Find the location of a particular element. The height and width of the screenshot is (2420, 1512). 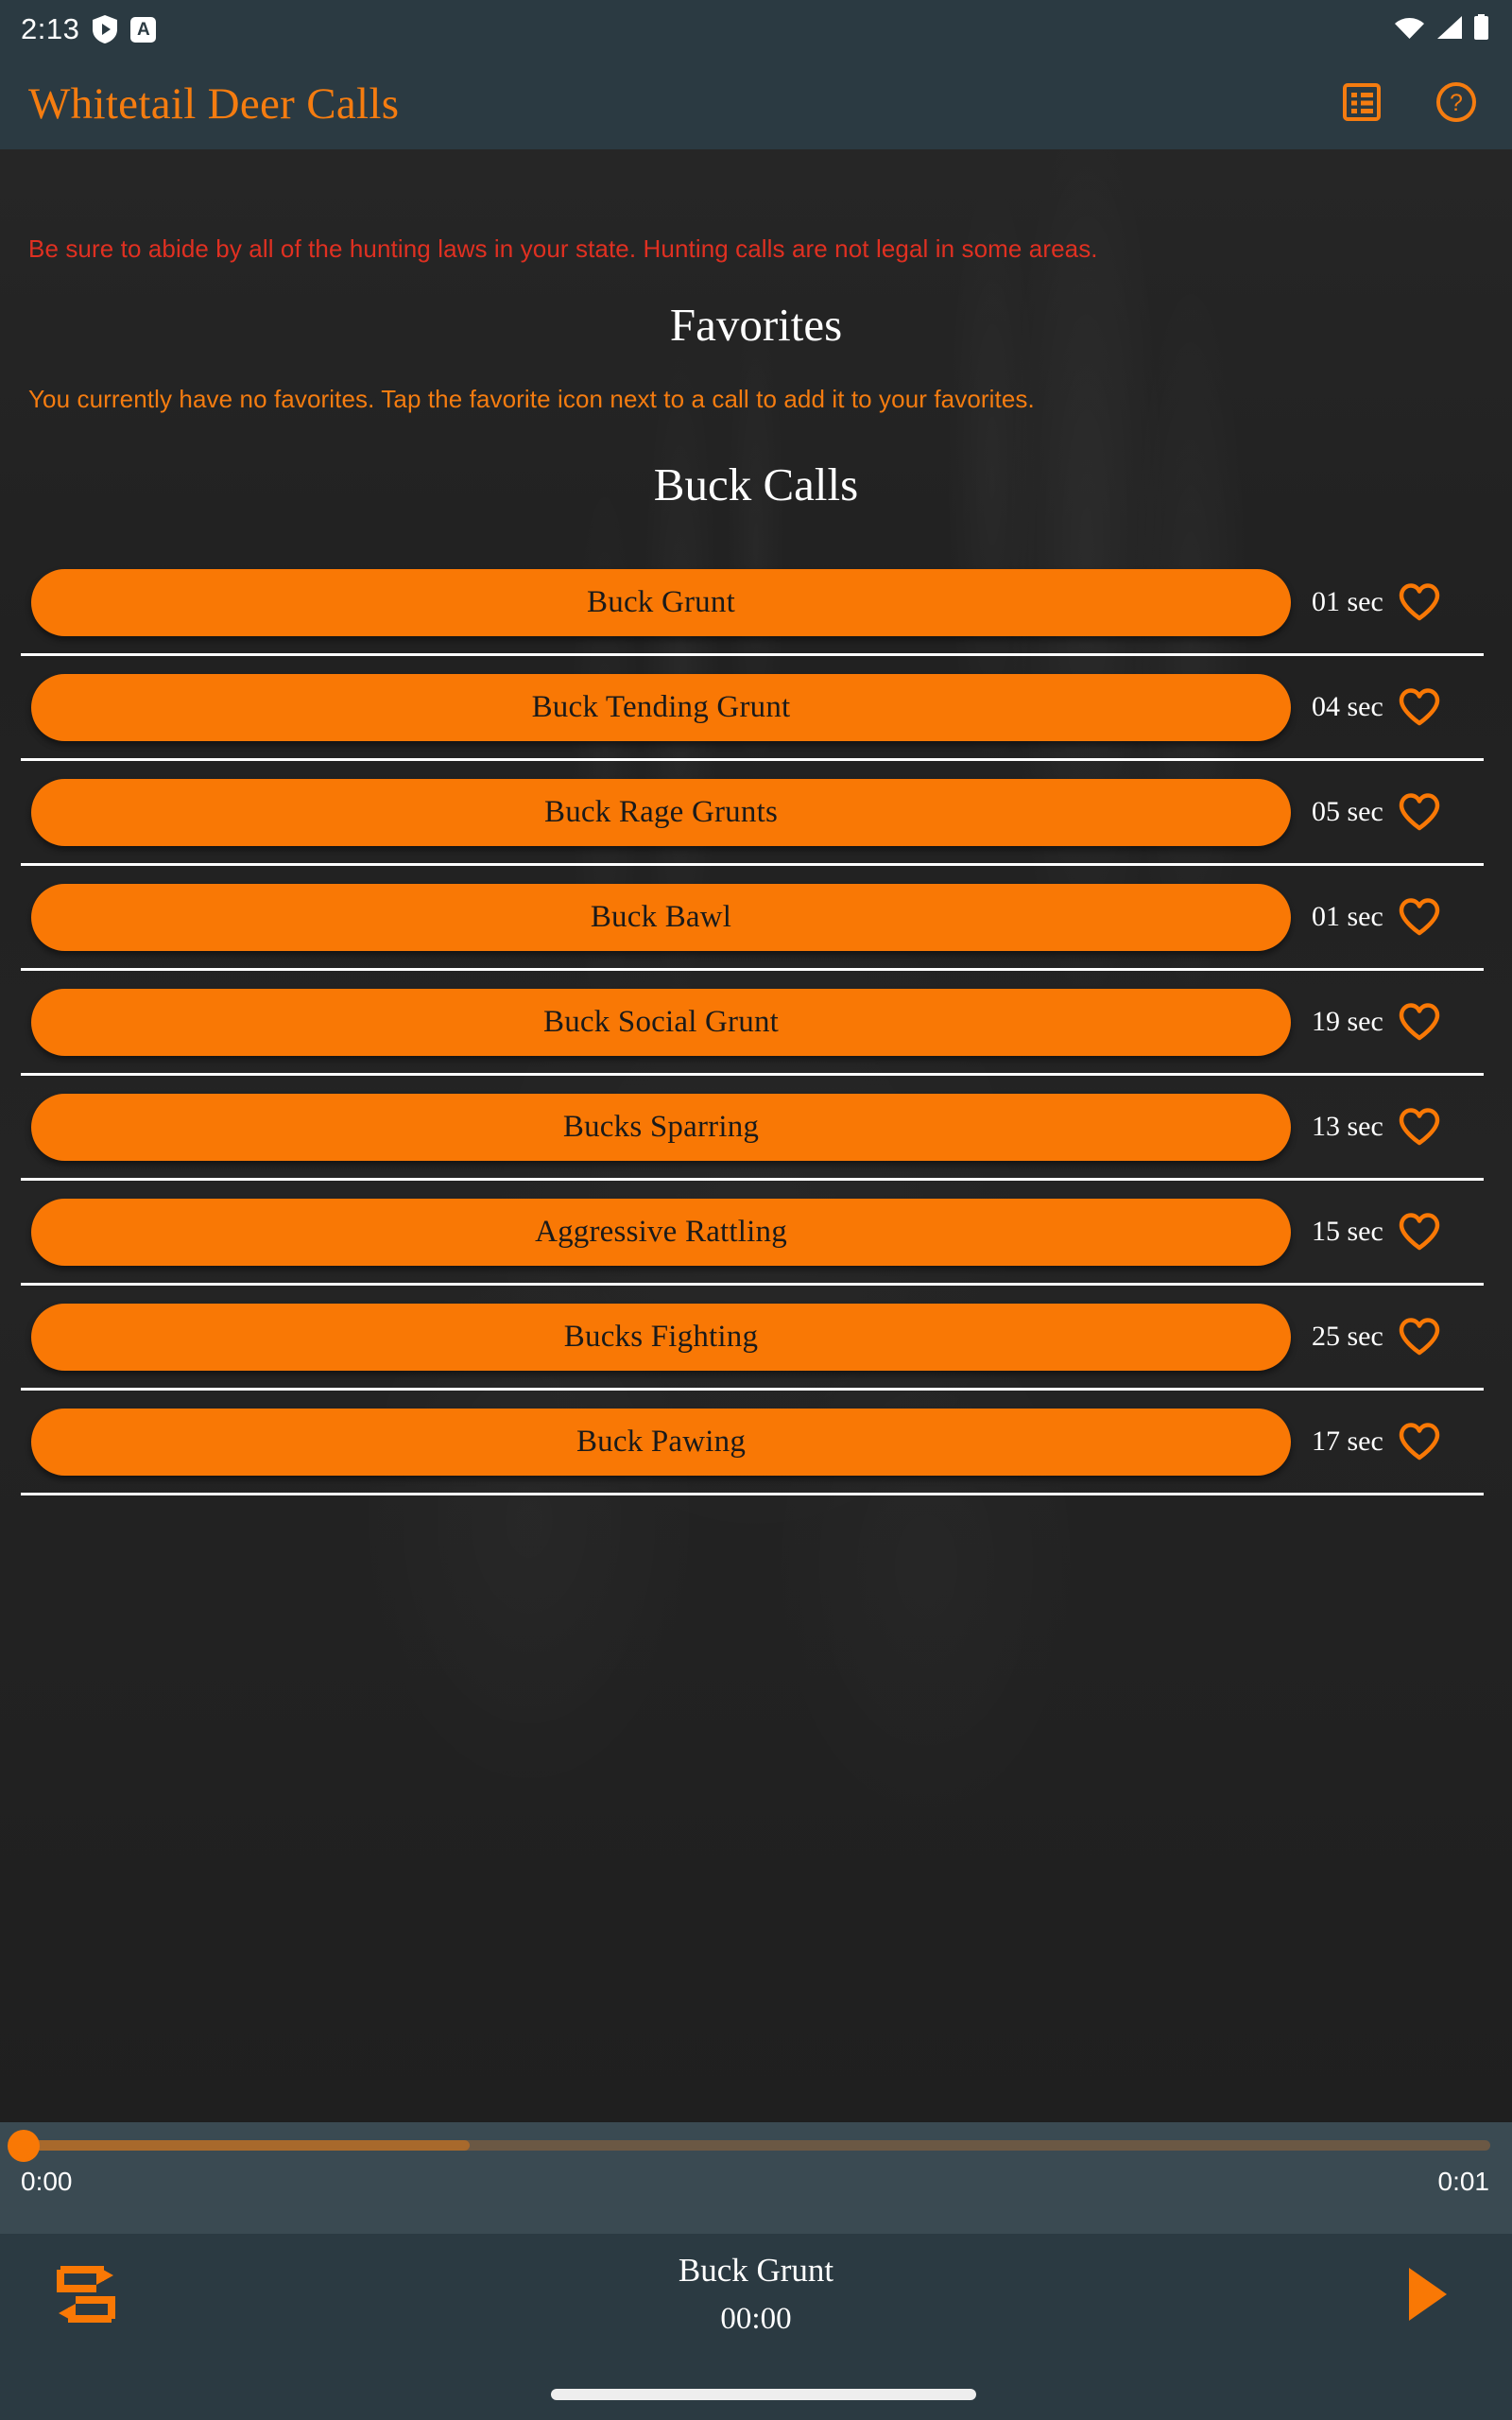

cellular-signal-icon is located at coordinates (1449, 30).